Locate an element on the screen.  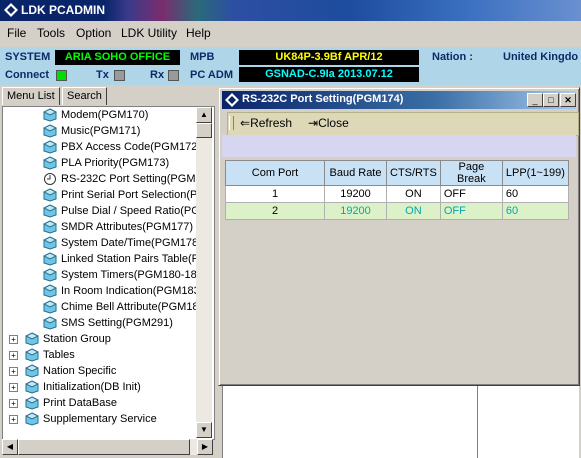
nation-label: Nation : is located at coordinates (452, 57).